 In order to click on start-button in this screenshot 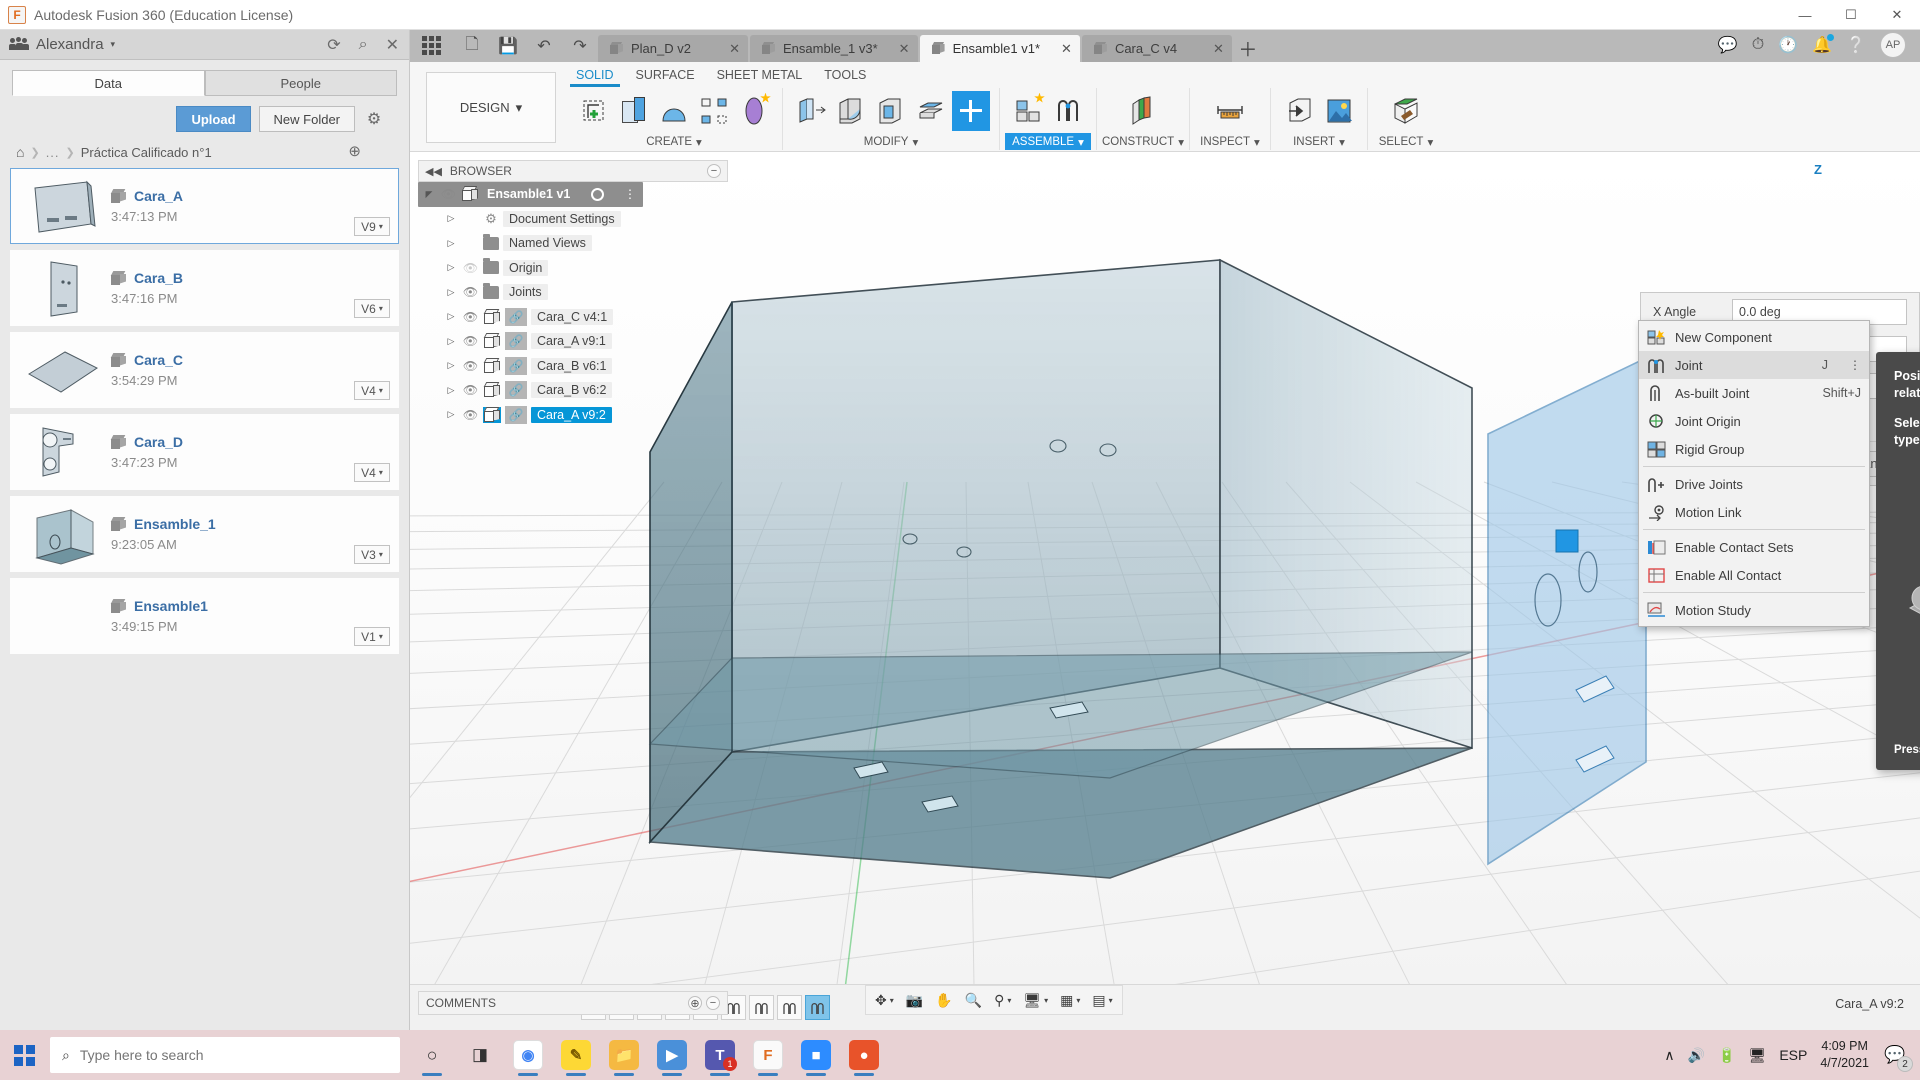, I will do `click(24, 1055)`.